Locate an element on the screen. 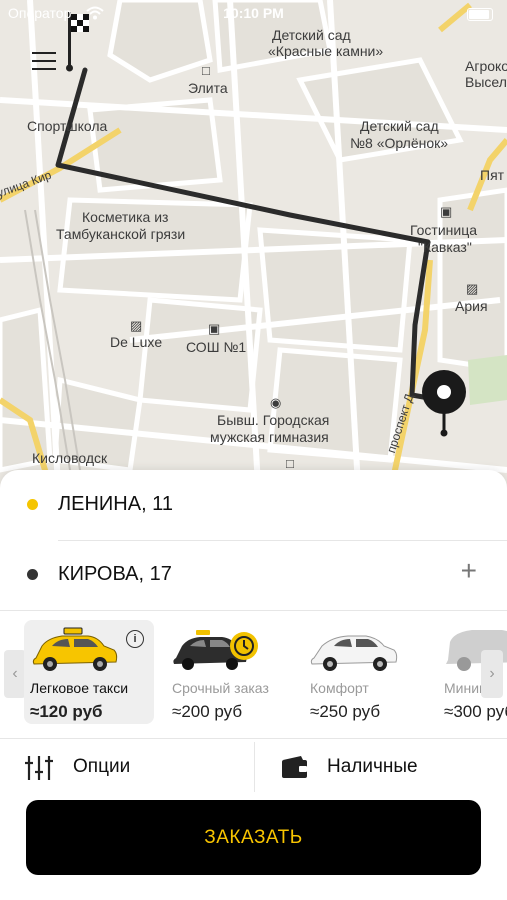 The image size is (507, 900). taxi-car-icon is located at coordinates (75, 649).